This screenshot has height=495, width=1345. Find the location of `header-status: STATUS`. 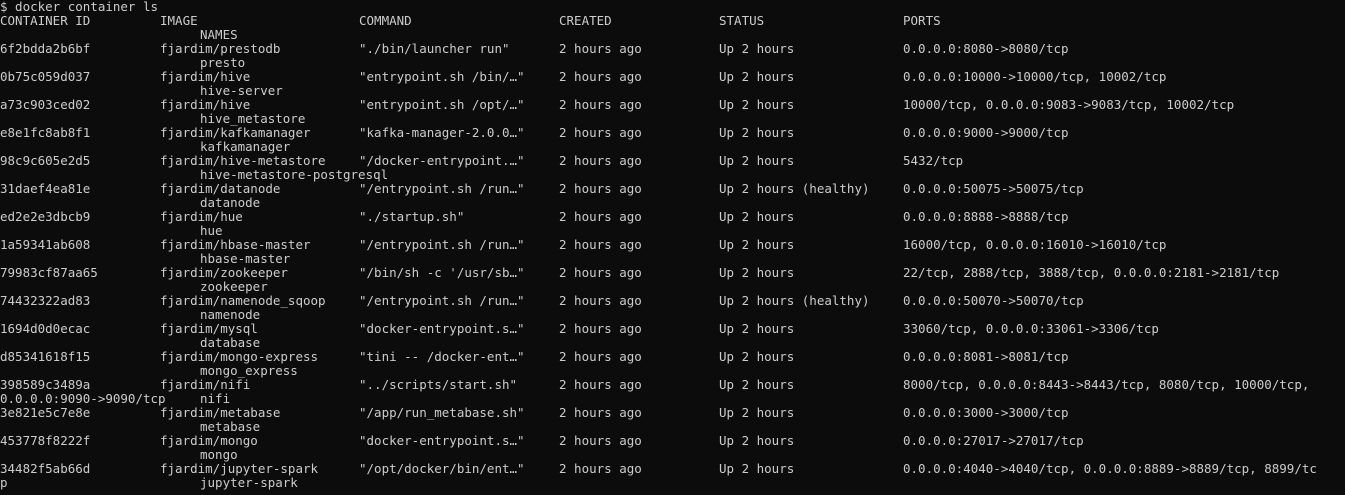

header-status: STATUS is located at coordinates (742, 20).